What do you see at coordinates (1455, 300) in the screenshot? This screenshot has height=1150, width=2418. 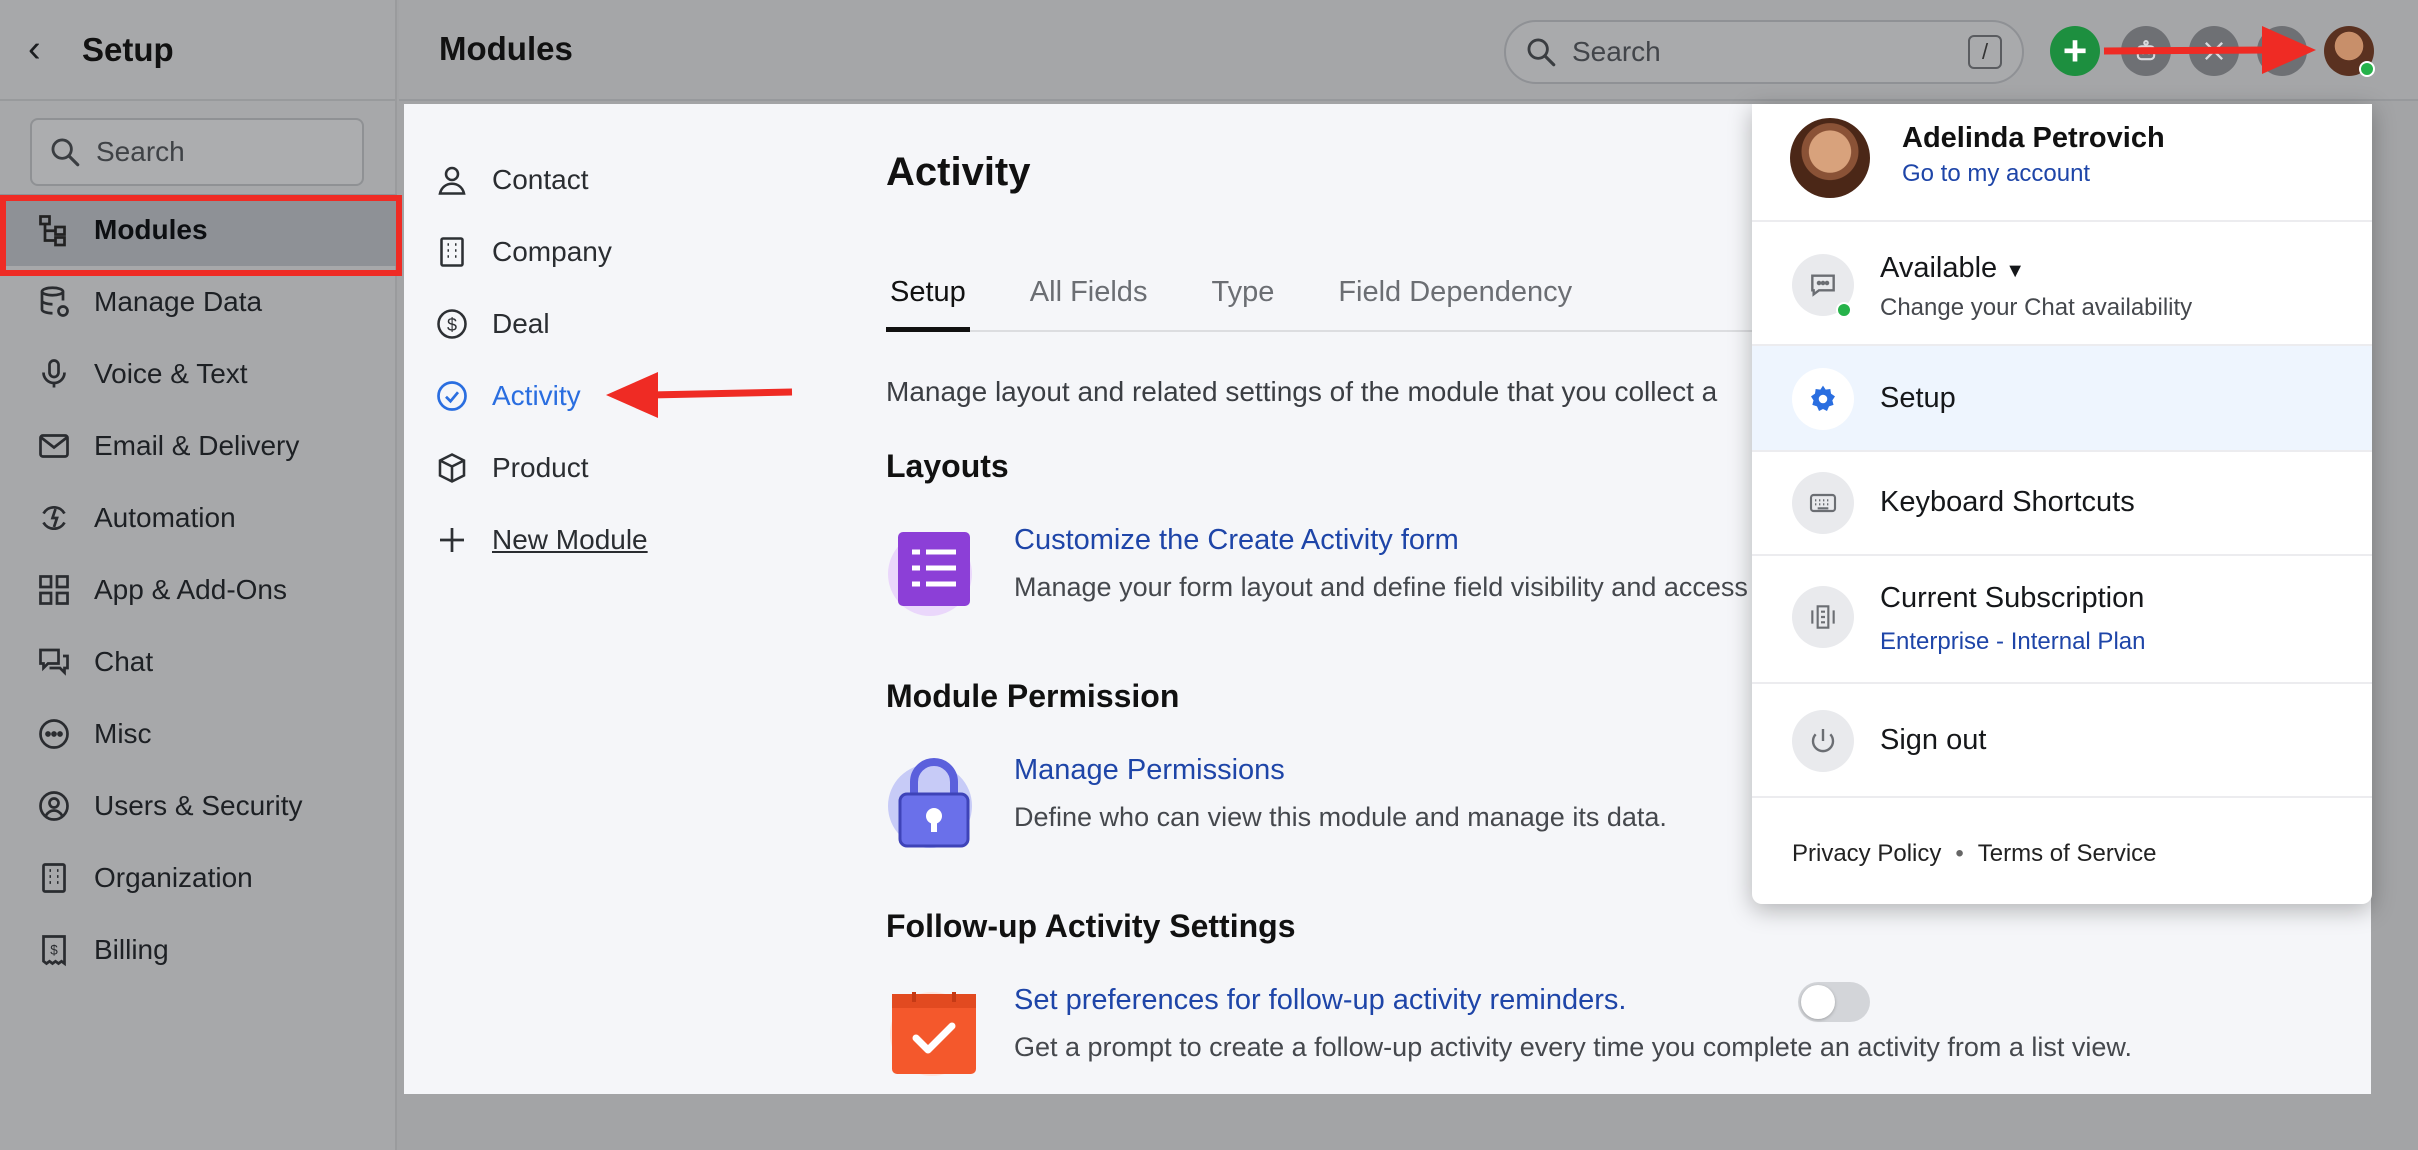 I see `tab-field-dependency: Field Dependency` at bounding box center [1455, 300].